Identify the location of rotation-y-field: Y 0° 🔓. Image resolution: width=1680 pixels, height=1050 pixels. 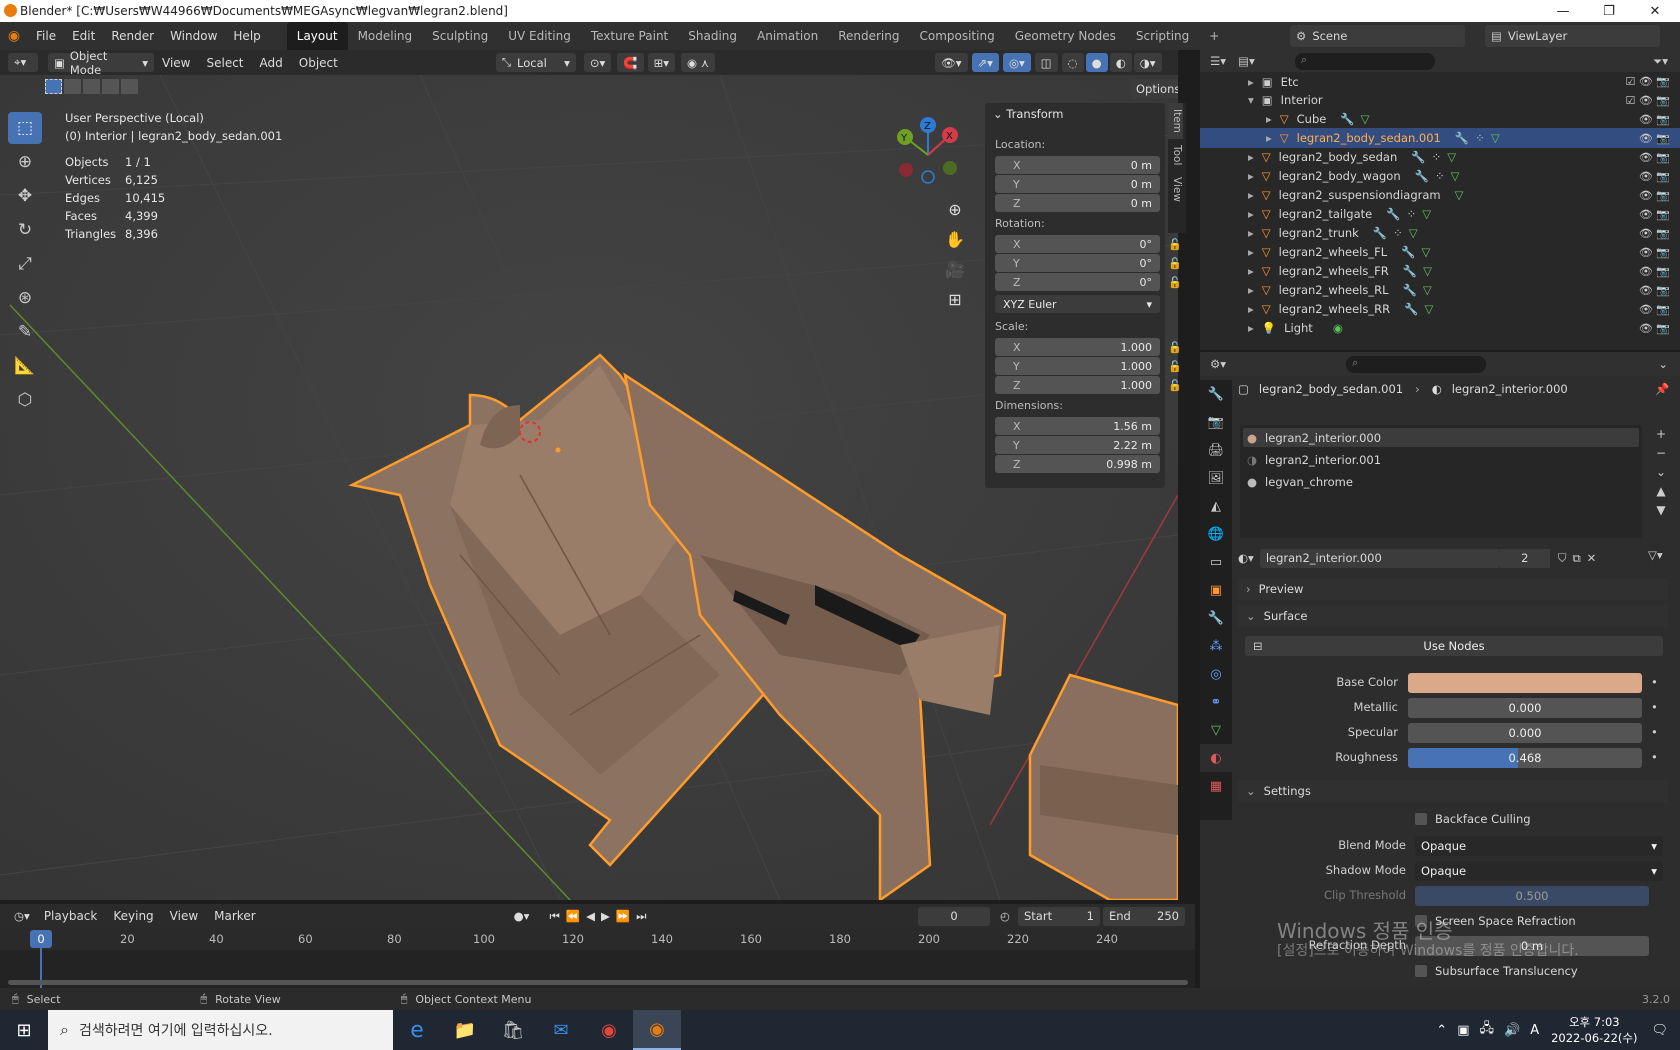
(1088, 263).